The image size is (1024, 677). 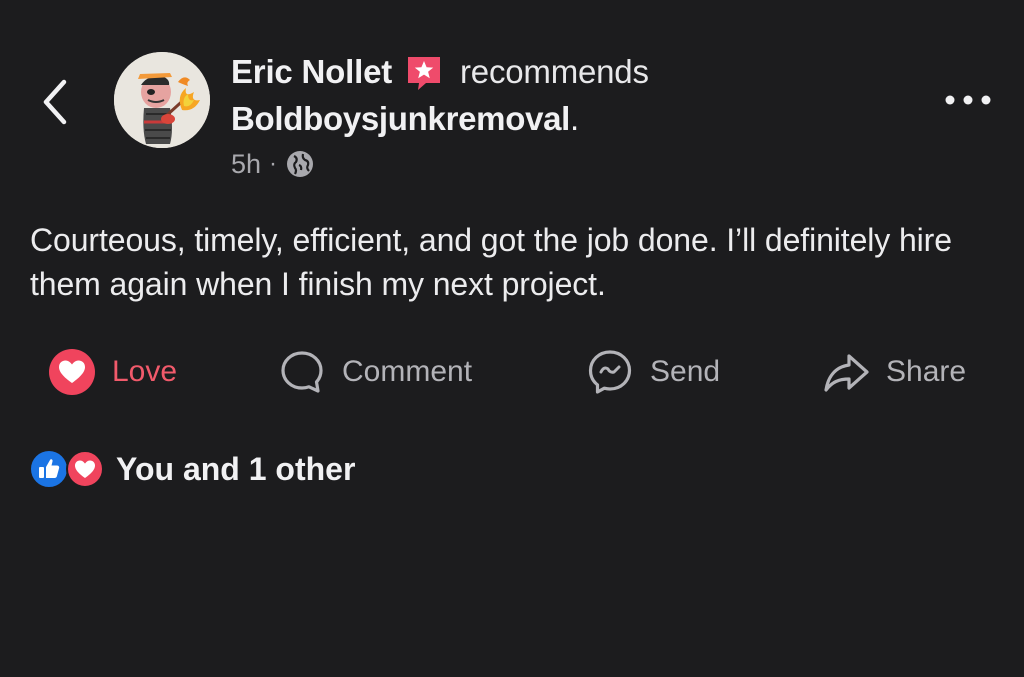 What do you see at coordinates (145, 371) in the screenshot?
I see `love-label: Love` at bounding box center [145, 371].